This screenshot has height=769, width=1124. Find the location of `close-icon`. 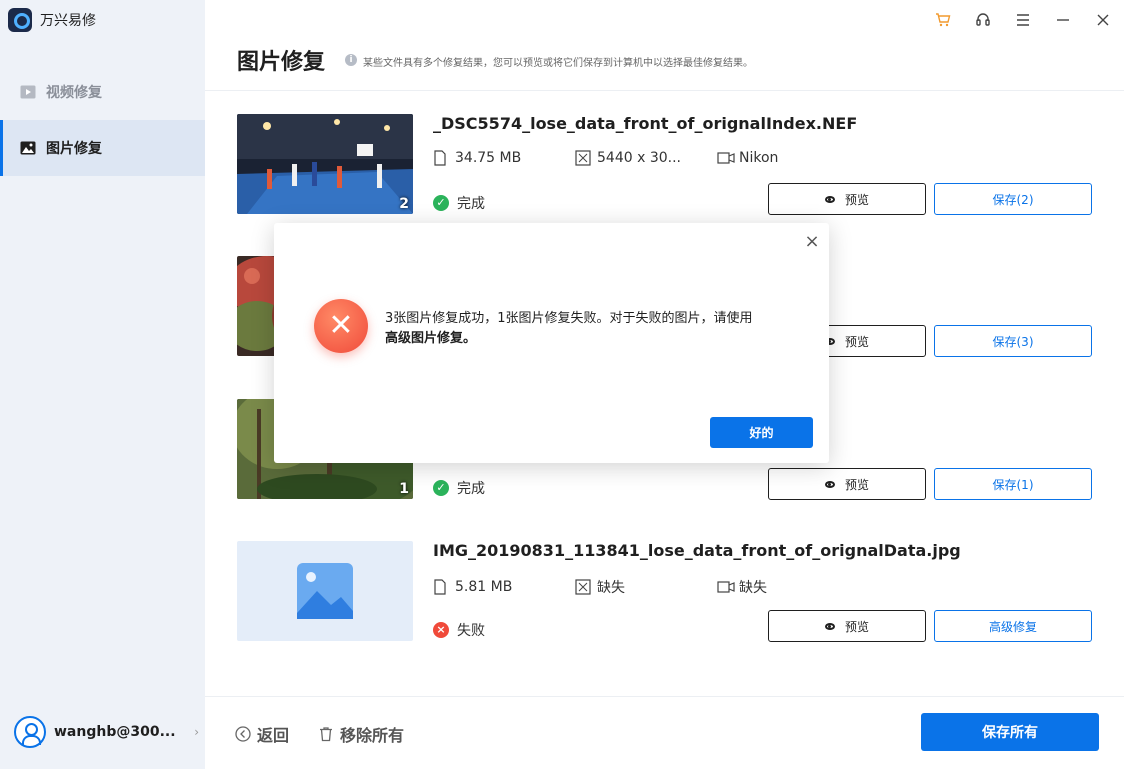

close-icon is located at coordinates (1103, 20).